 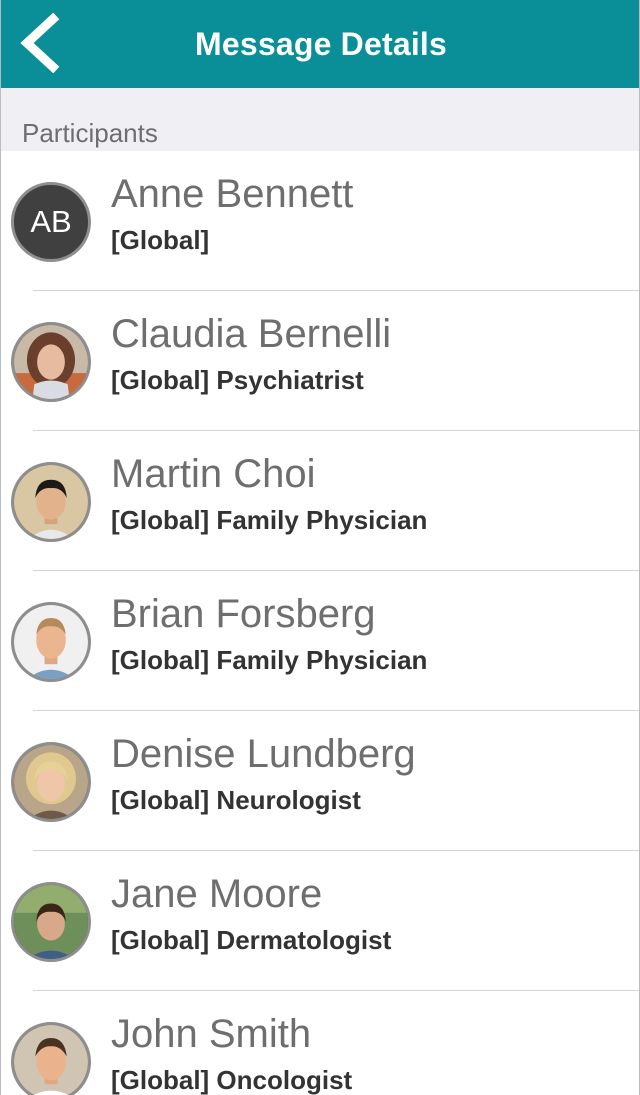 I want to click on participant-name: Denise Lundberg, so click(x=263, y=754).